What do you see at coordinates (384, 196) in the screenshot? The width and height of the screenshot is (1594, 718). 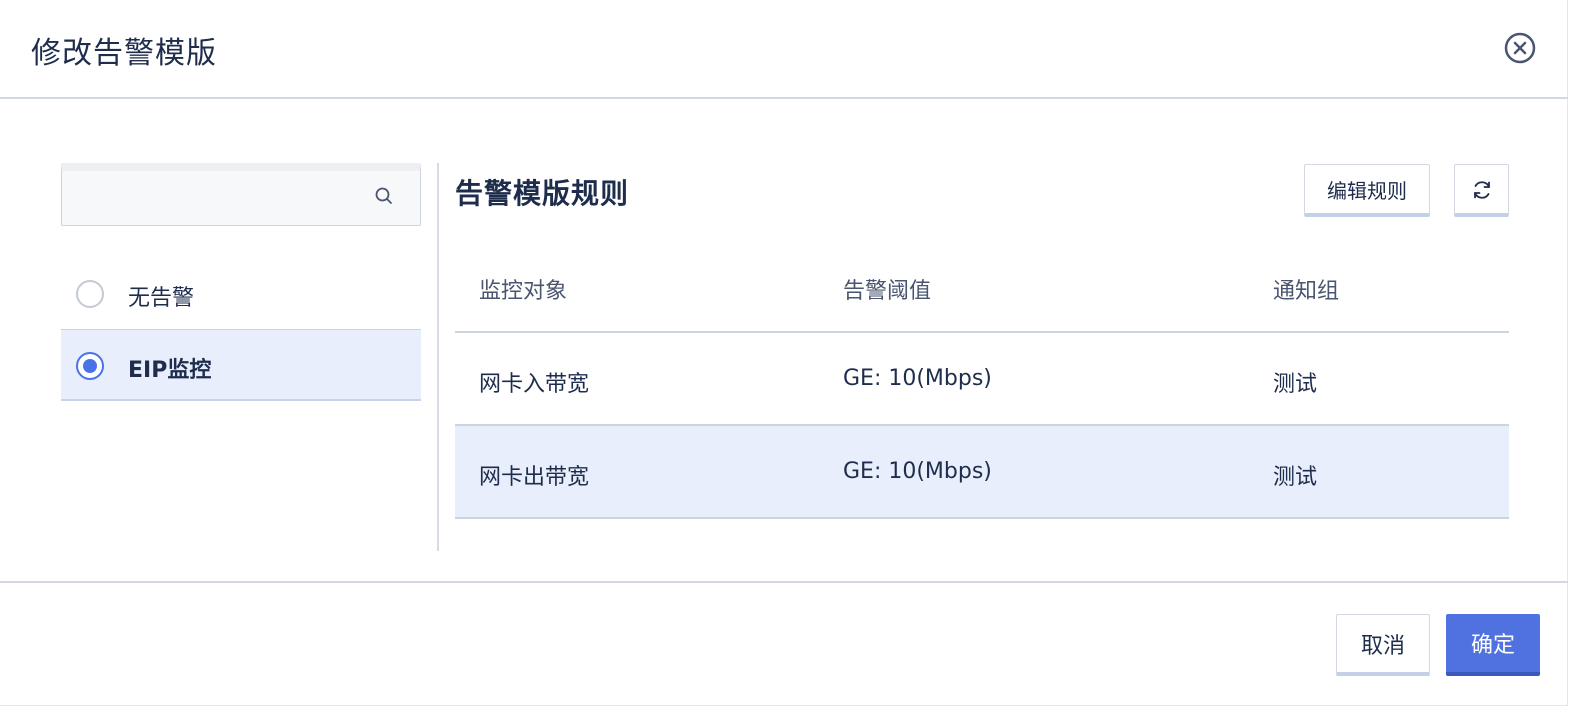 I see `search-icon` at bounding box center [384, 196].